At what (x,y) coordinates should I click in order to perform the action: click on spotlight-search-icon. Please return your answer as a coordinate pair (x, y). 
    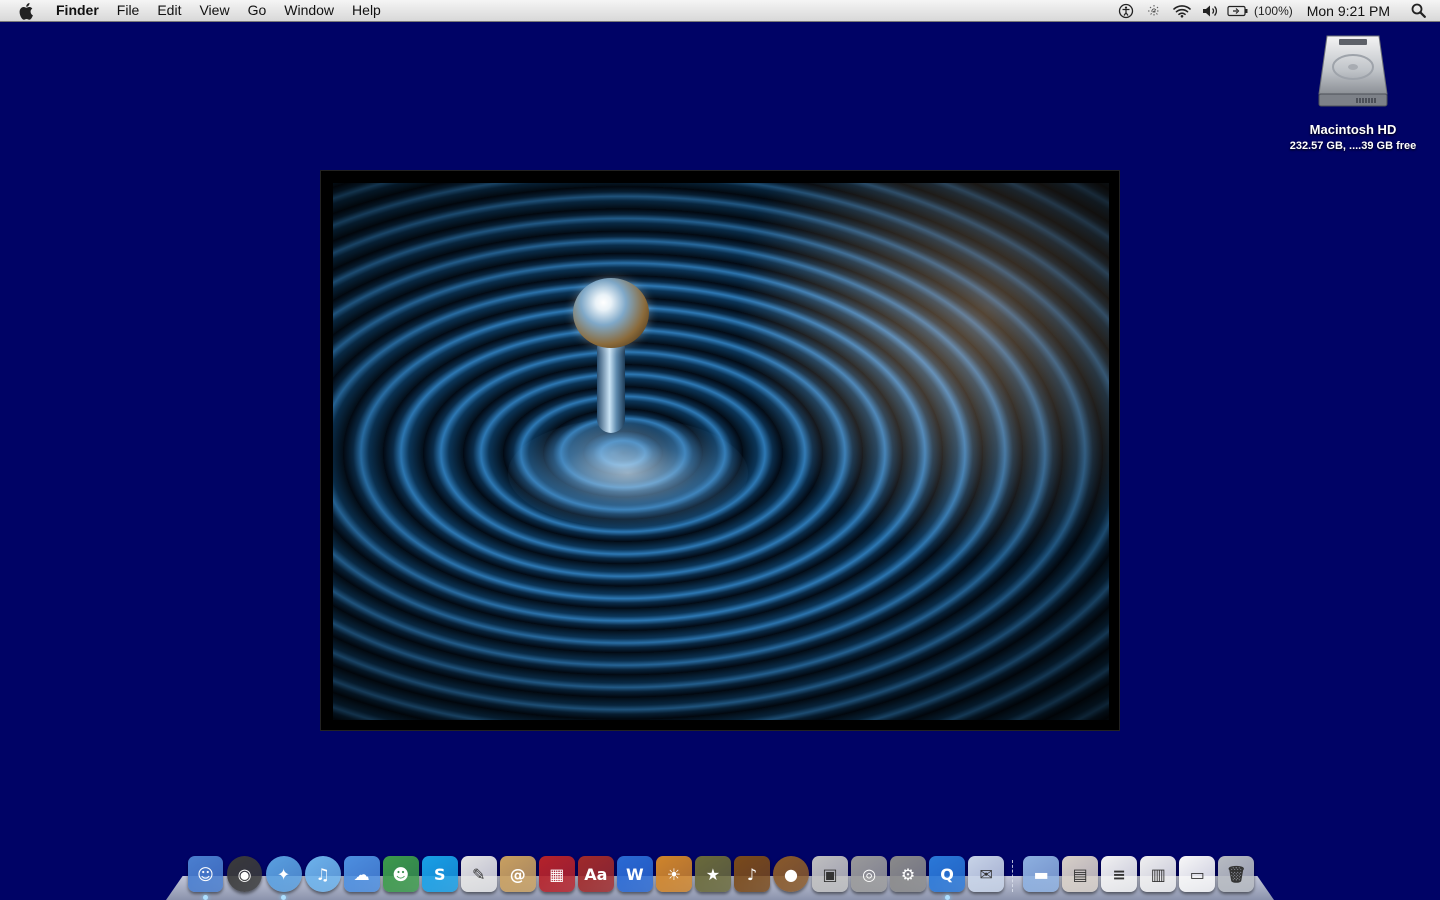
    Looking at the image, I should click on (1418, 10).